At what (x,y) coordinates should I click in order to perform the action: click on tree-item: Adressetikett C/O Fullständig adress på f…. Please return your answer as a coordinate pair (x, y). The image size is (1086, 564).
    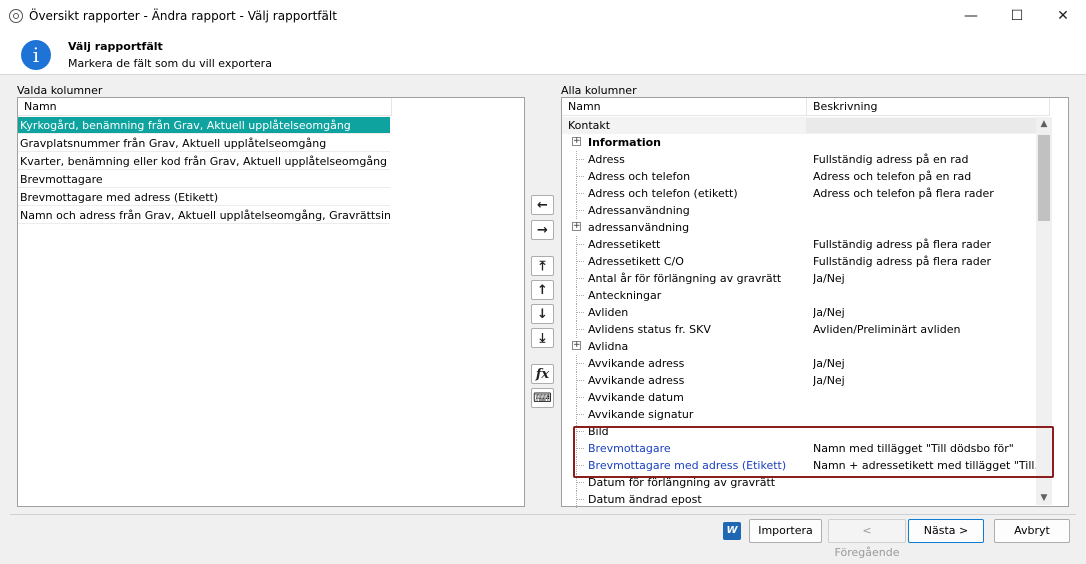
    Looking at the image, I should click on (805, 261).